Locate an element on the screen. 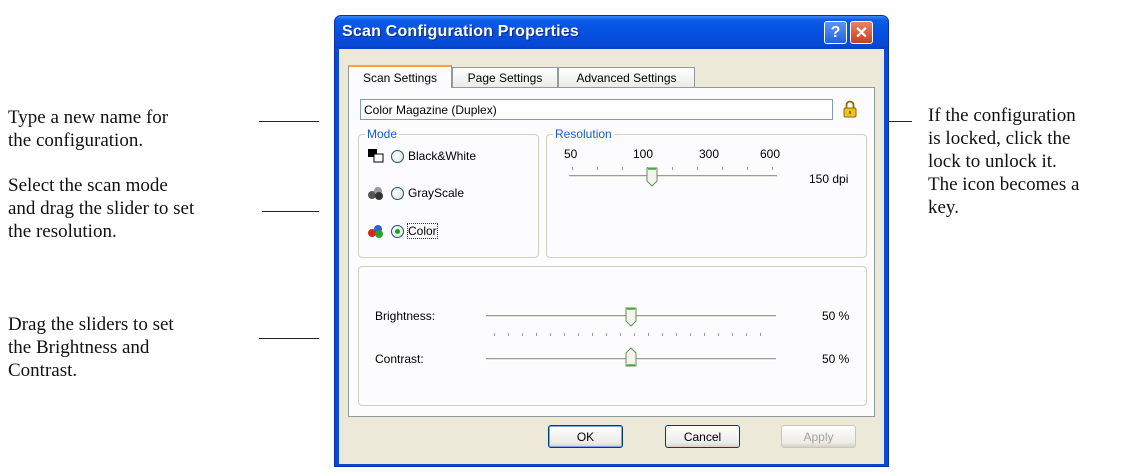  black-white-radio is located at coordinates (397, 156).